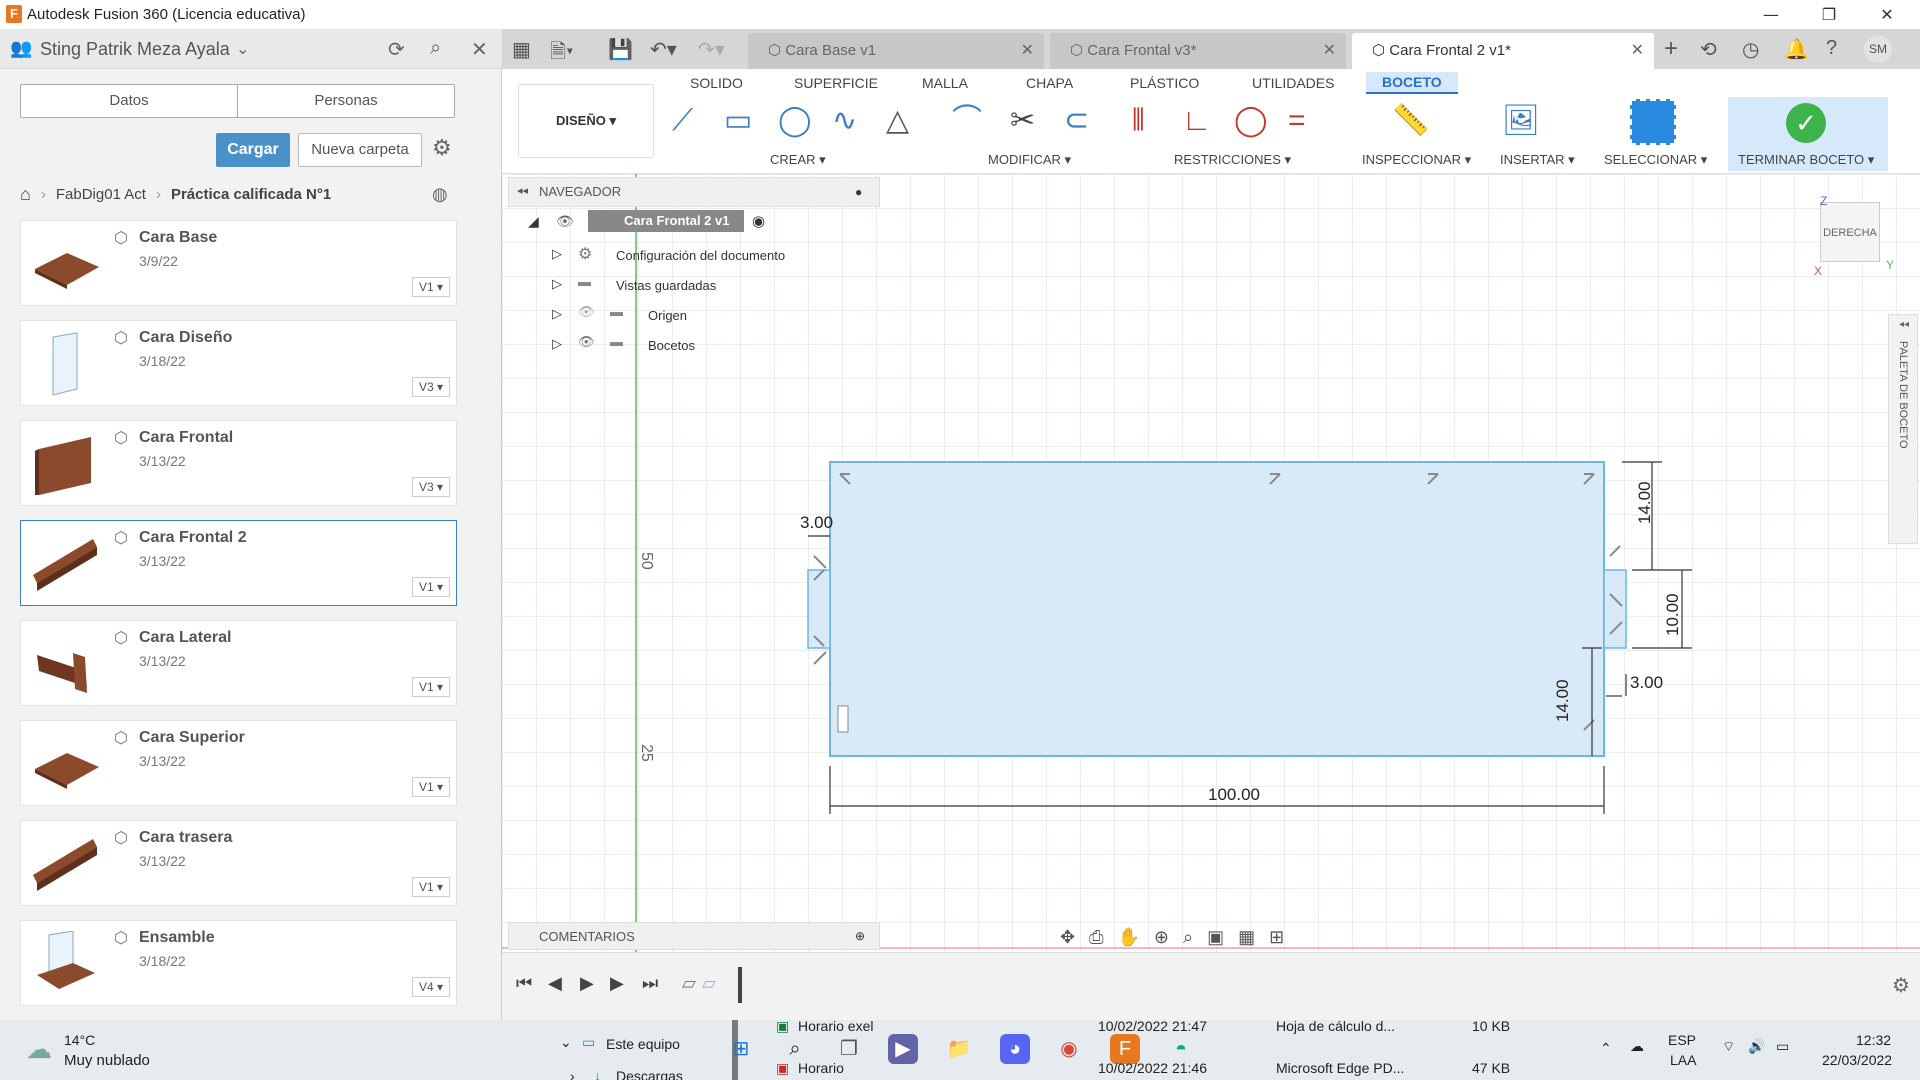 This screenshot has width=1920, height=1080. I want to click on version-dropdown: V4 ▾, so click(431, 987).